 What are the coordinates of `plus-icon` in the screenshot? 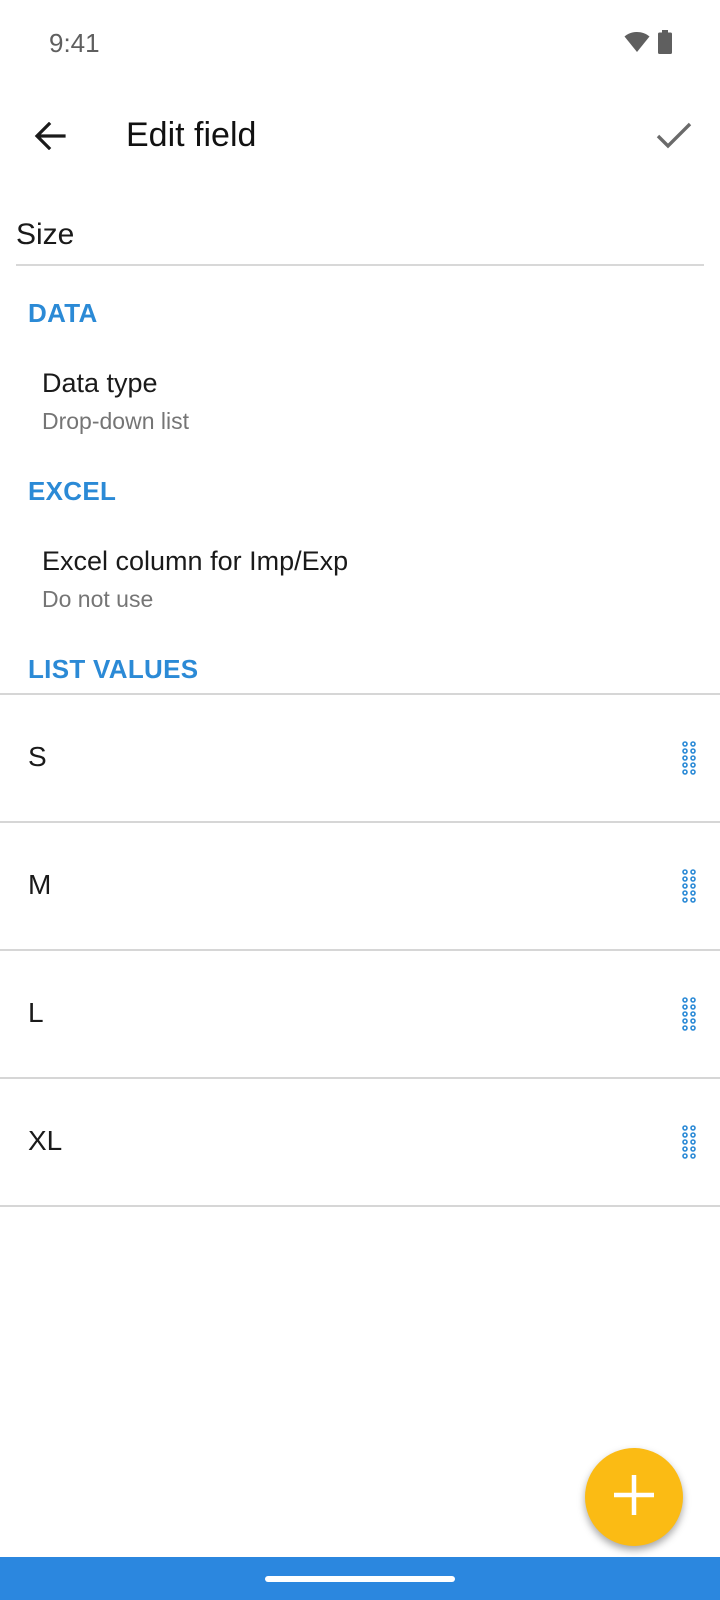 It's located at (634, 1497).